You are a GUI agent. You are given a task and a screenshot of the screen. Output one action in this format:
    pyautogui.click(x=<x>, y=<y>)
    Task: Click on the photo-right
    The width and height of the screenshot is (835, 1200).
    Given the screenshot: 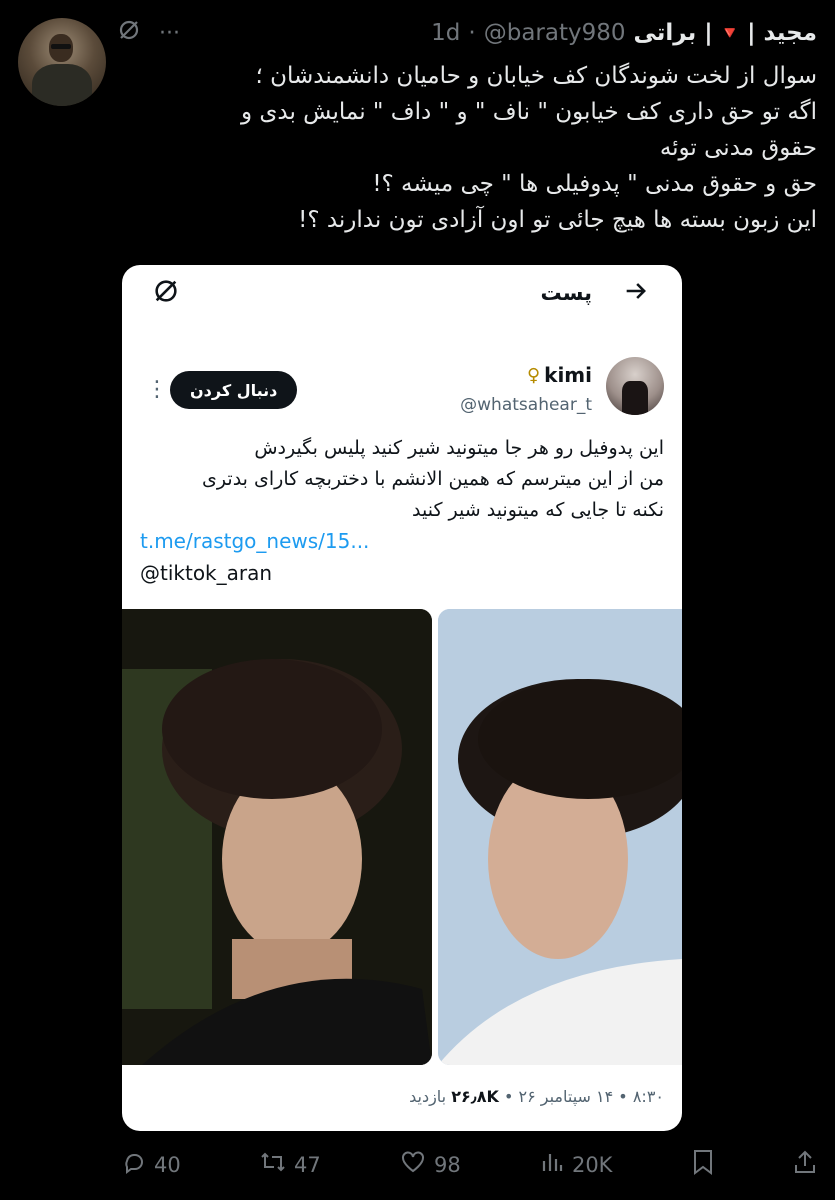 What is the action you would take?
    pyautogui.click(x=560, y=837)
    